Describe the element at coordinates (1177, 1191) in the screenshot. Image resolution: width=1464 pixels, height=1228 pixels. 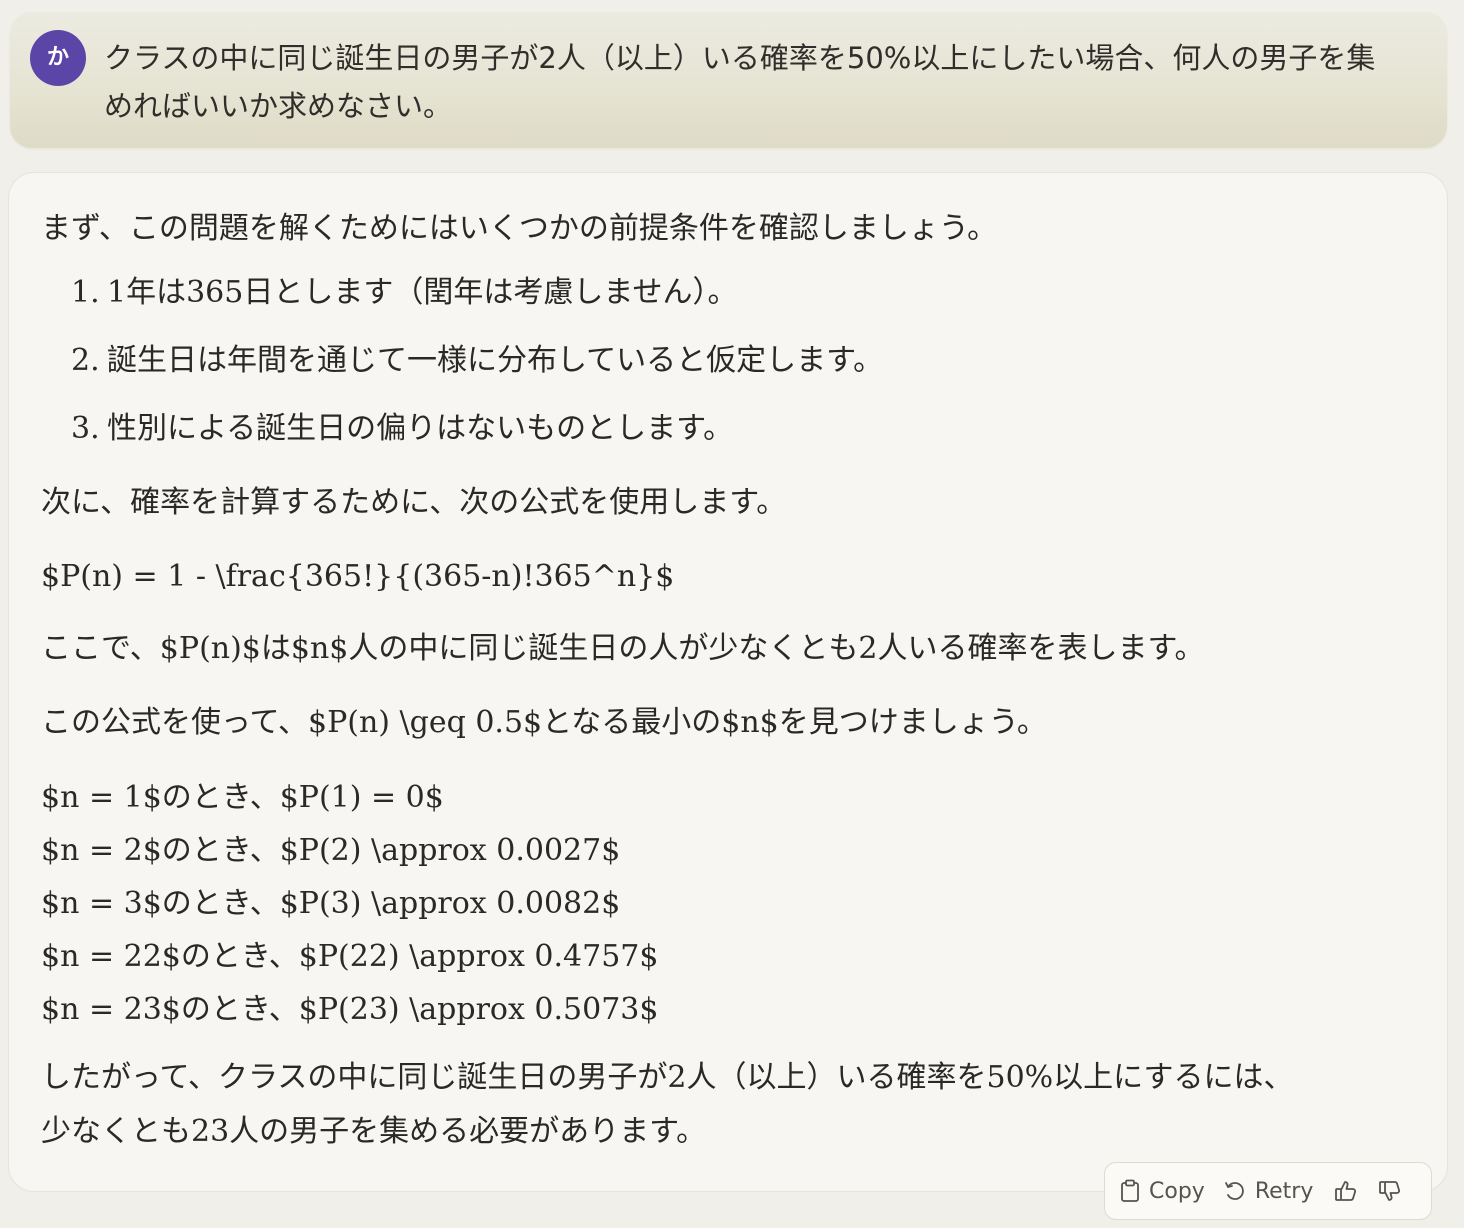
I see `copy-label: Copy` at that location.